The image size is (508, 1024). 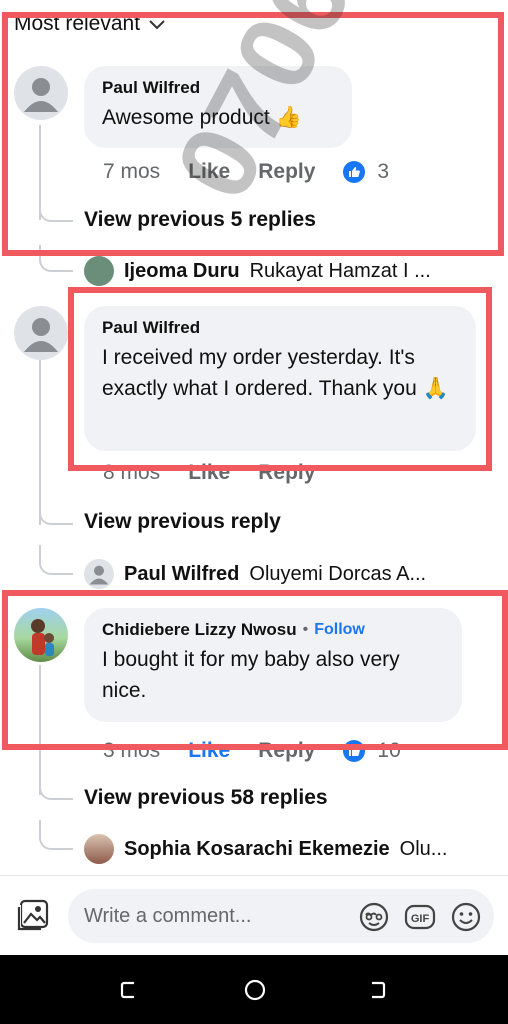 I want to click on recent-apps-icon, so click(x=129, y=990).